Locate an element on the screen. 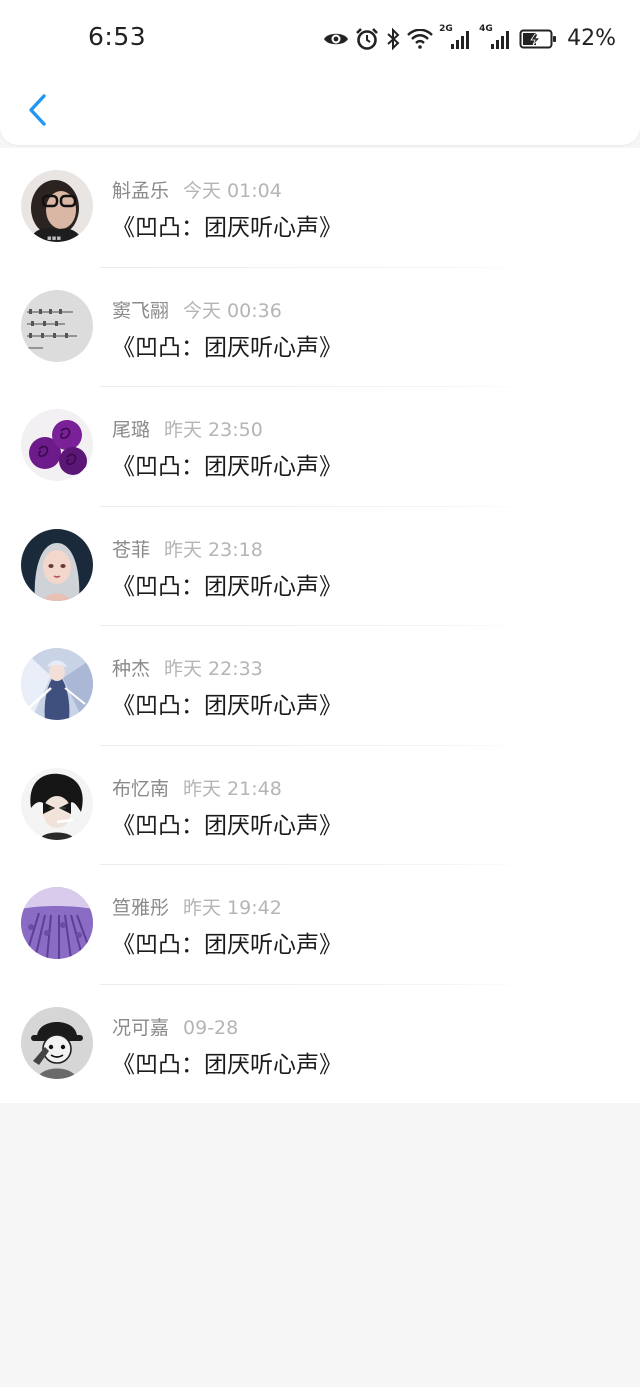  item-meta: 窦飞翮 今天 00:36 is located at coordinates (197, 309).